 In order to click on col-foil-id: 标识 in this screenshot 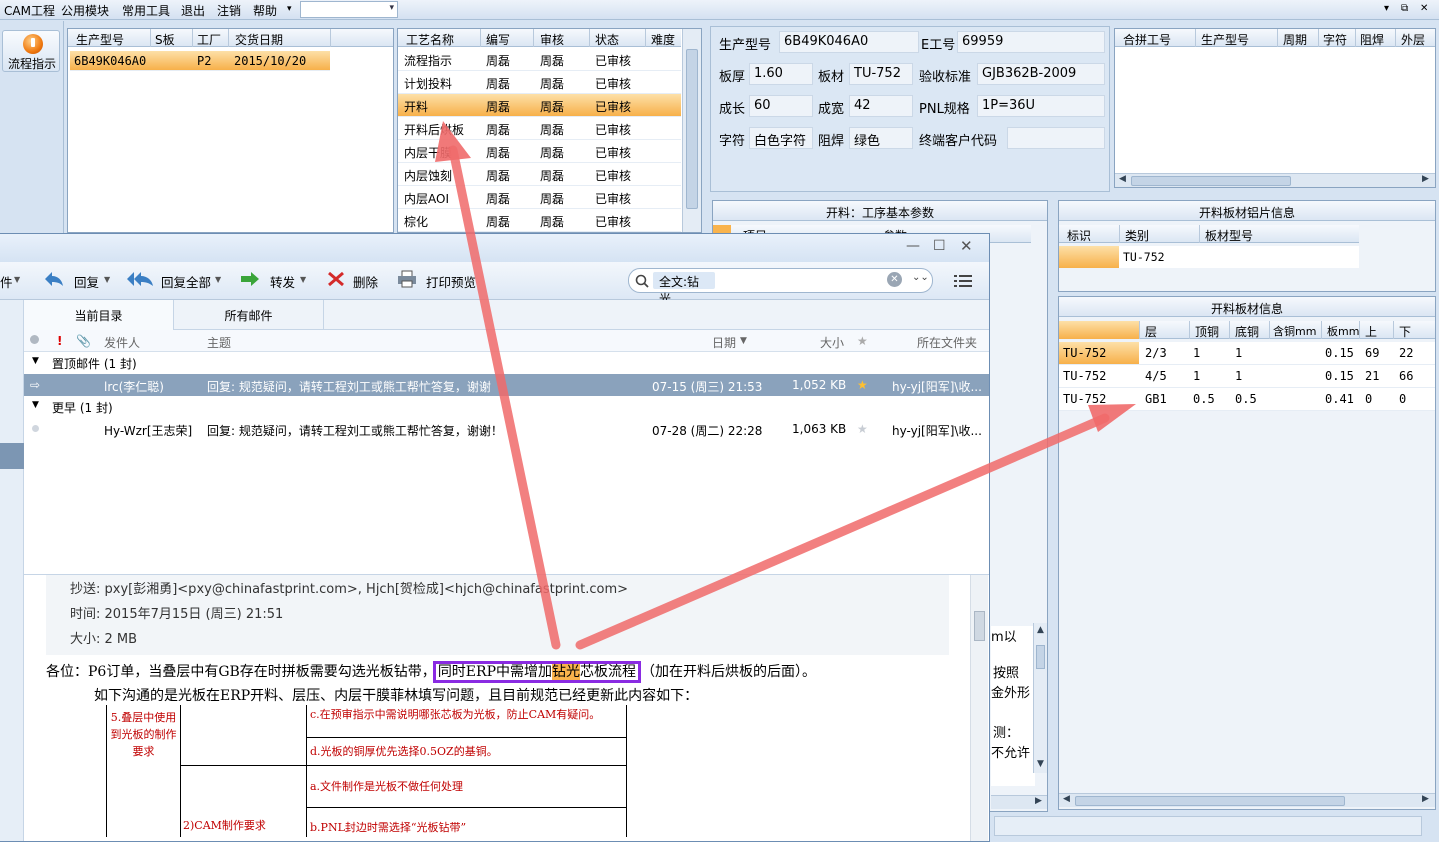, I will do `click(1079, 235)`.